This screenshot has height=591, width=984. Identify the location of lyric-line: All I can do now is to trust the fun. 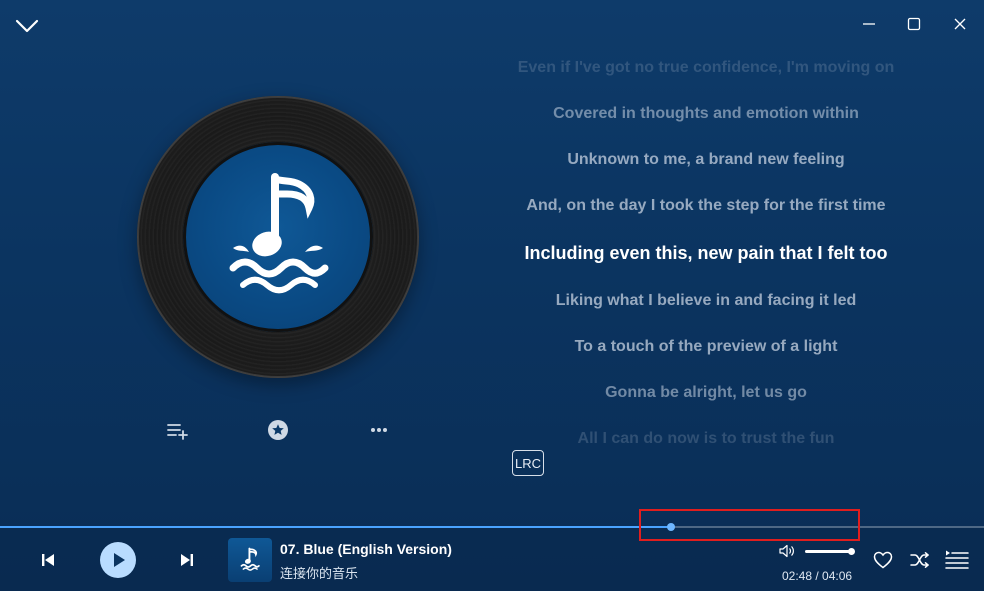
(706, 437).